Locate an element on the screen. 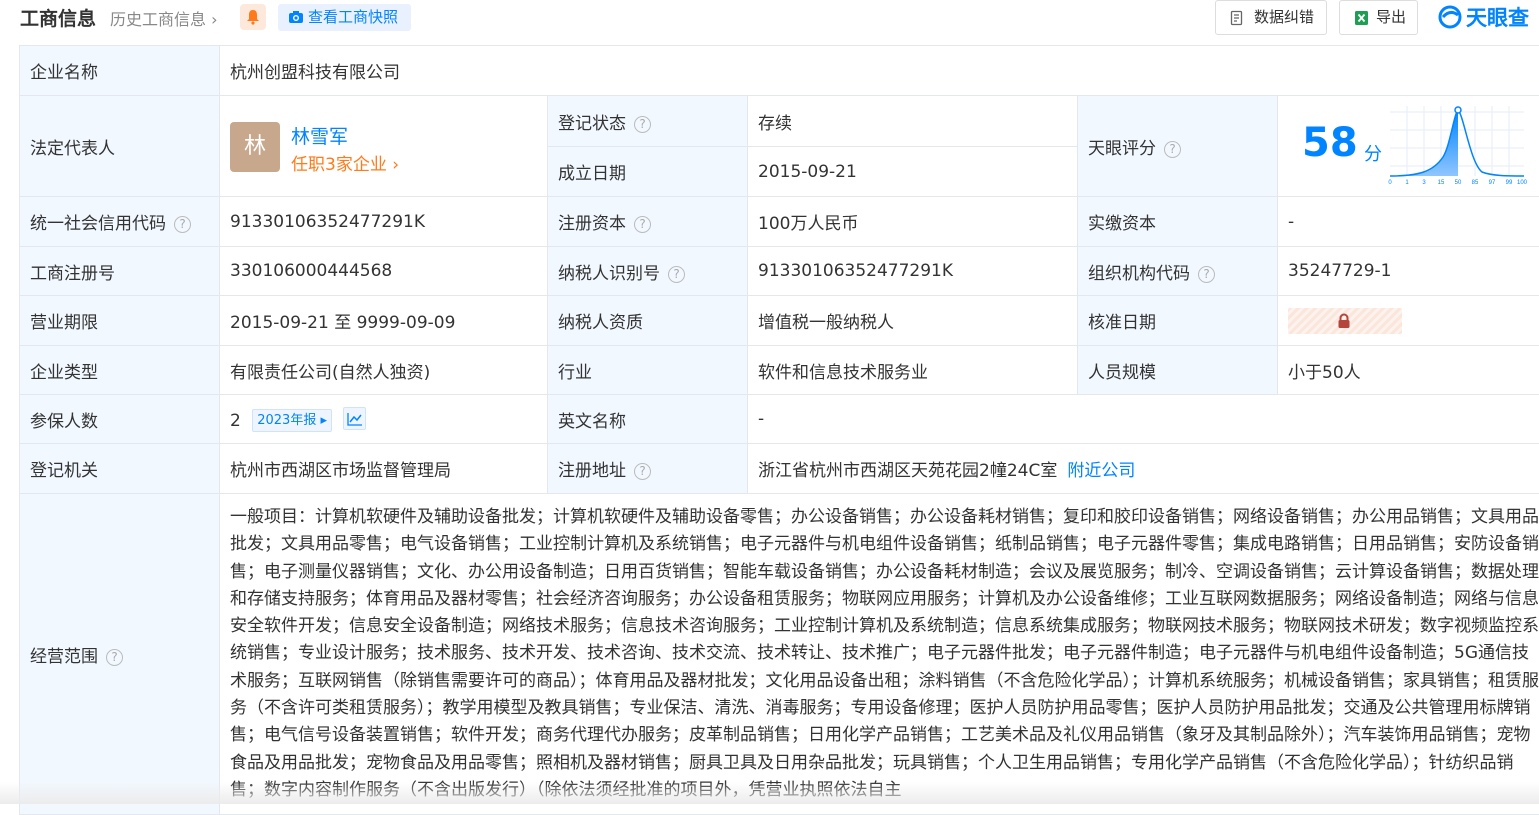 This screenshot has height=815, width=1539. history-link: 历史工商信息 › is located at coordinates (164, 18).